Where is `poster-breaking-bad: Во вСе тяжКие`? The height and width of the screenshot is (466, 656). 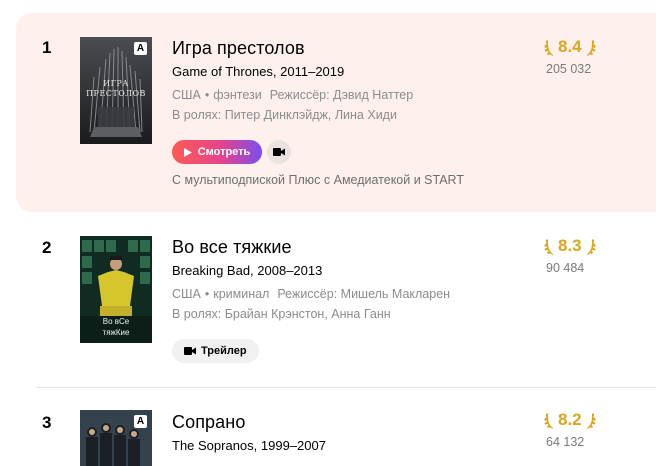
poster-breaking-bad: Во вСе тяжКие is located at coordinates (116, 289).